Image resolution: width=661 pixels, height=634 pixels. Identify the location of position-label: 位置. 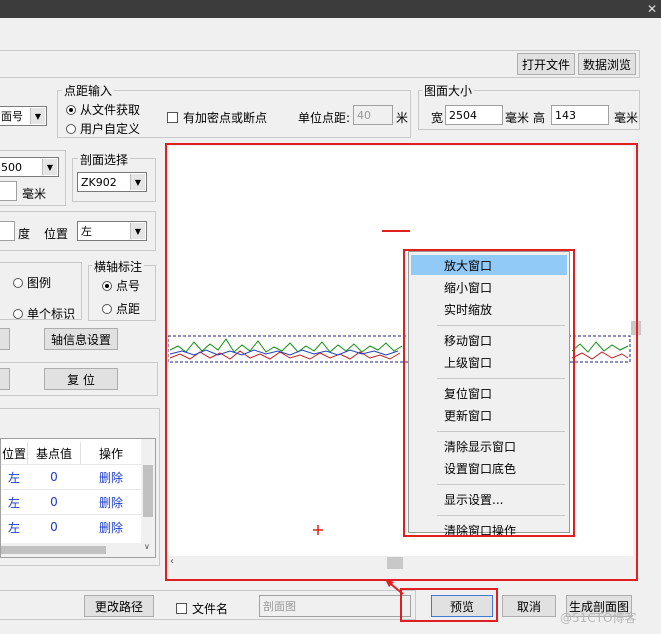
(56, 234).